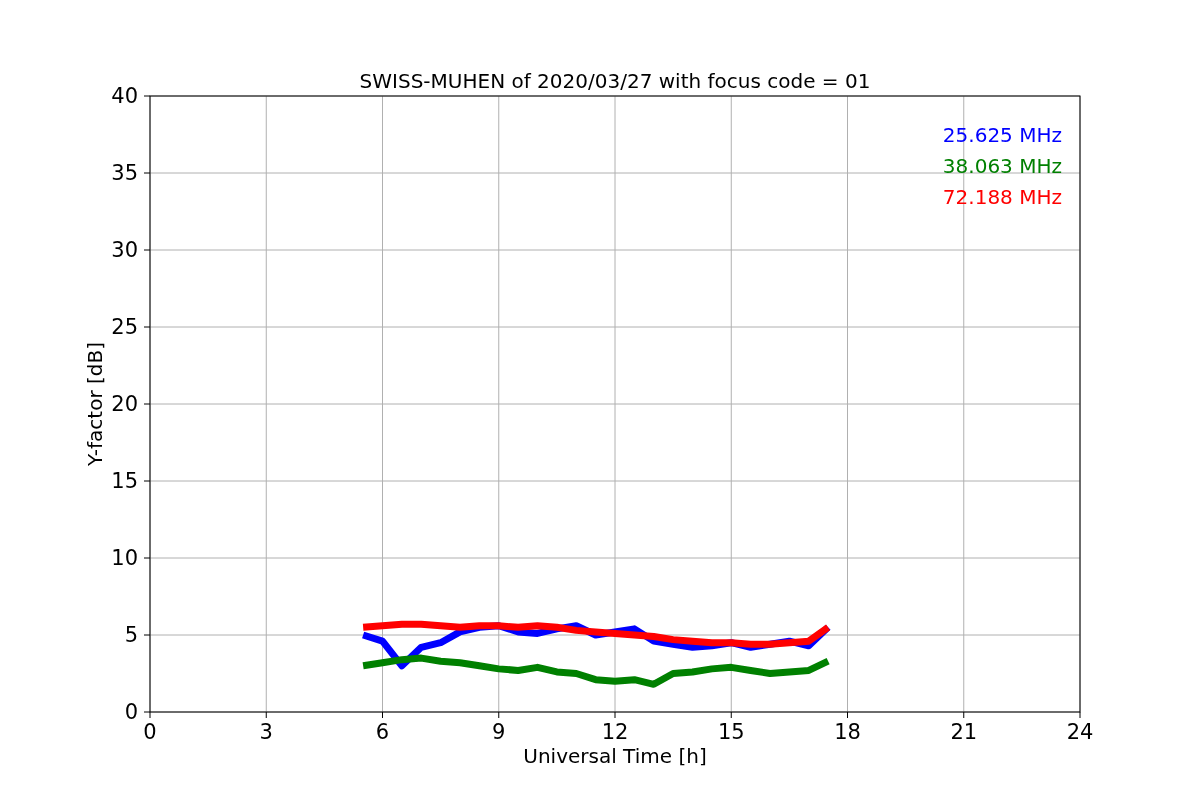 This screenshot has width=1200, height=800. I want to click on y-axis-label: Y-factor [dB], so click(95, 404).